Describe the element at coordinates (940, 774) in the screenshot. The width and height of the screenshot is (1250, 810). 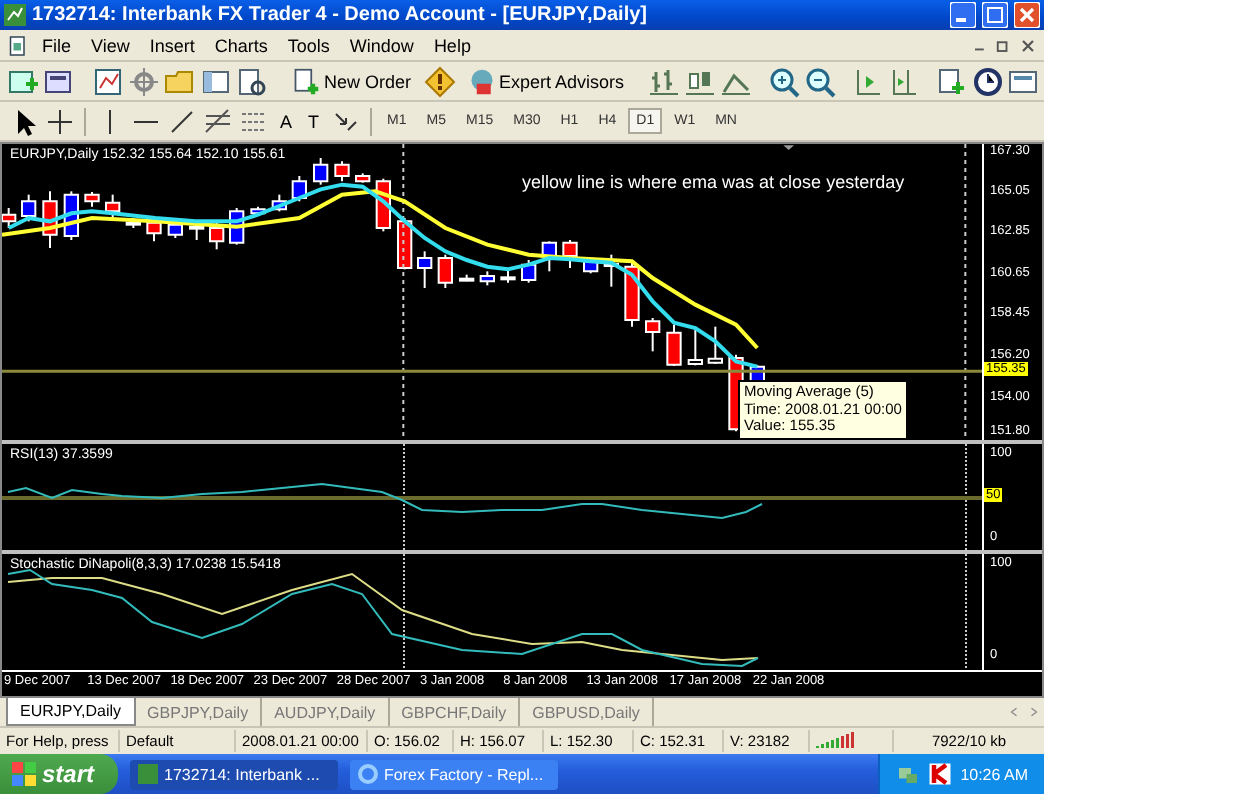
I see `antivirus-icon` at that location.